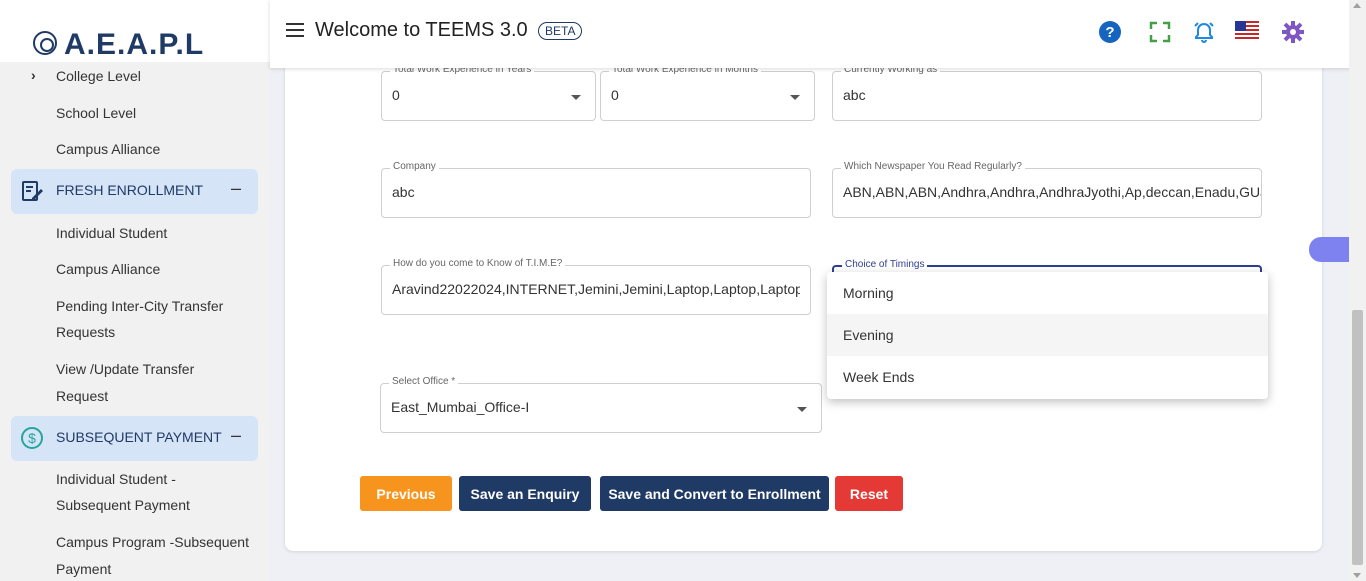 This screenshot has height=581, width=1366. I want to click on save-enquiry-button: Save an Enquiry, so click(525, 493).